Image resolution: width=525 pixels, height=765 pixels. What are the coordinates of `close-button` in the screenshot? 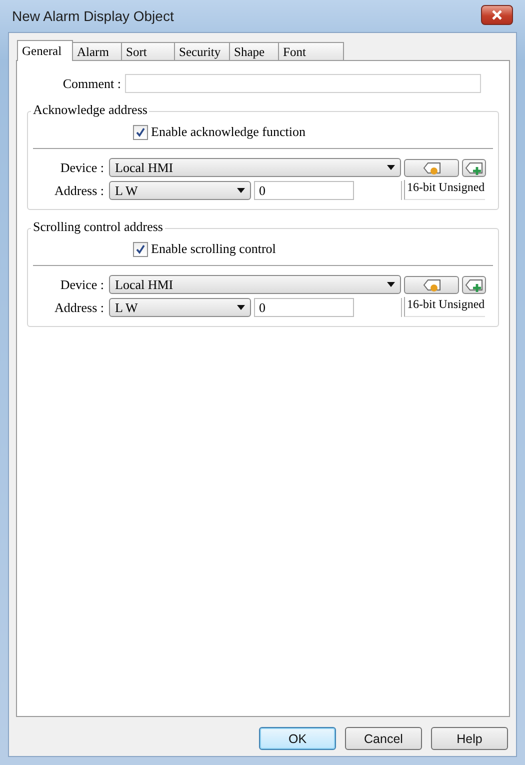 It's located at (497, 15).